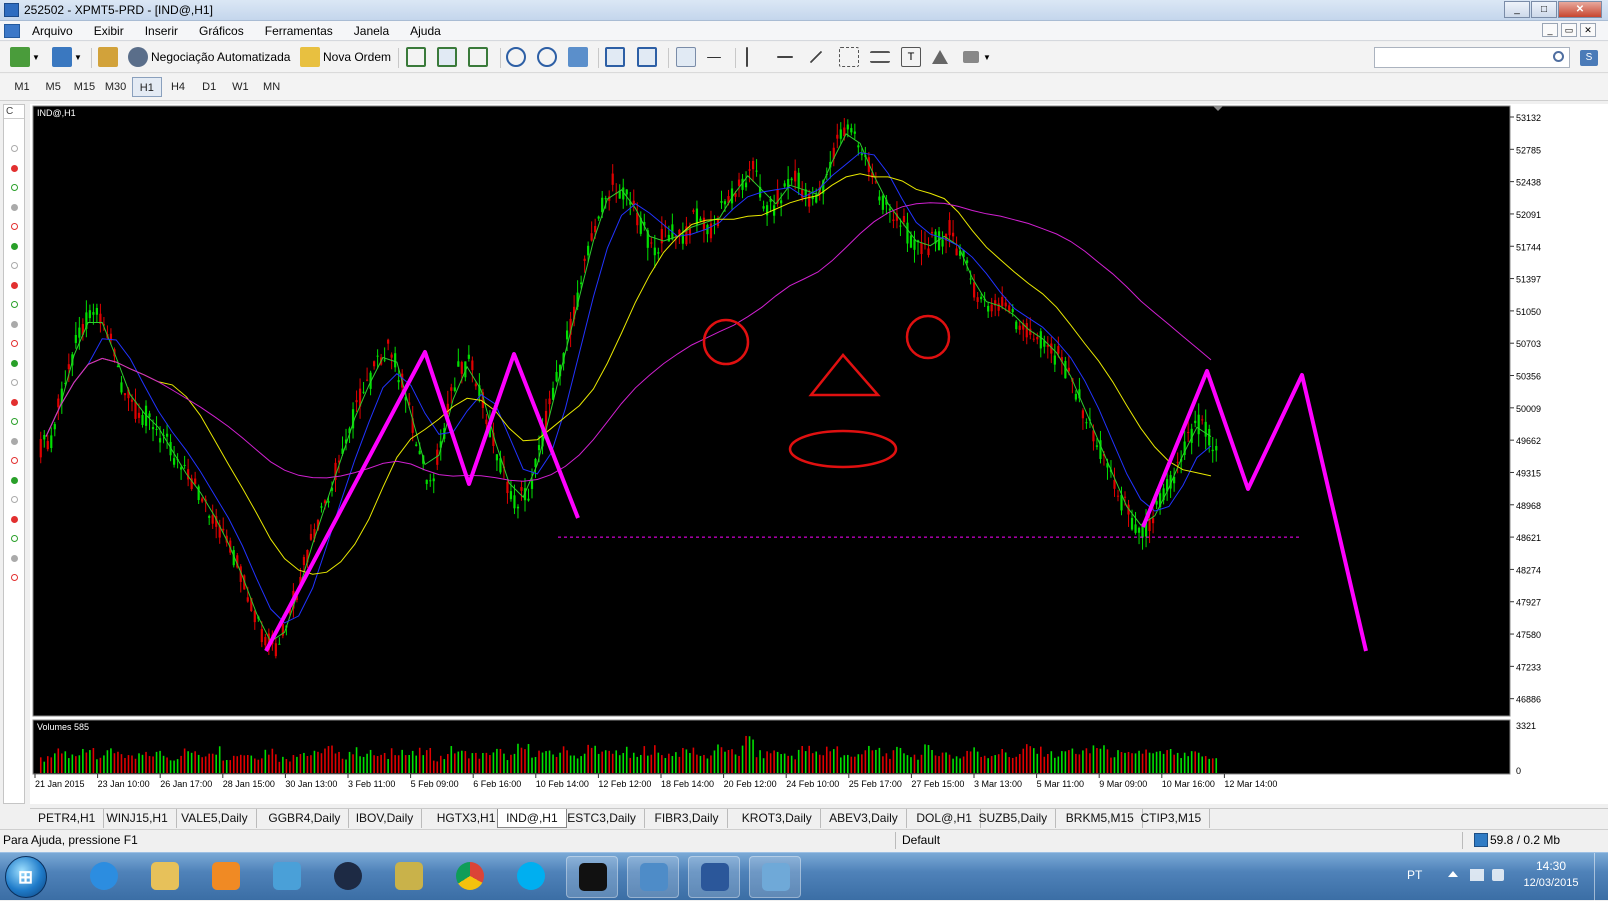 This screenshot has height=901, width=1608. Describe the element at coordinates (1453, 874) in the screenshot. I see `show-hidden-icons` at that location.